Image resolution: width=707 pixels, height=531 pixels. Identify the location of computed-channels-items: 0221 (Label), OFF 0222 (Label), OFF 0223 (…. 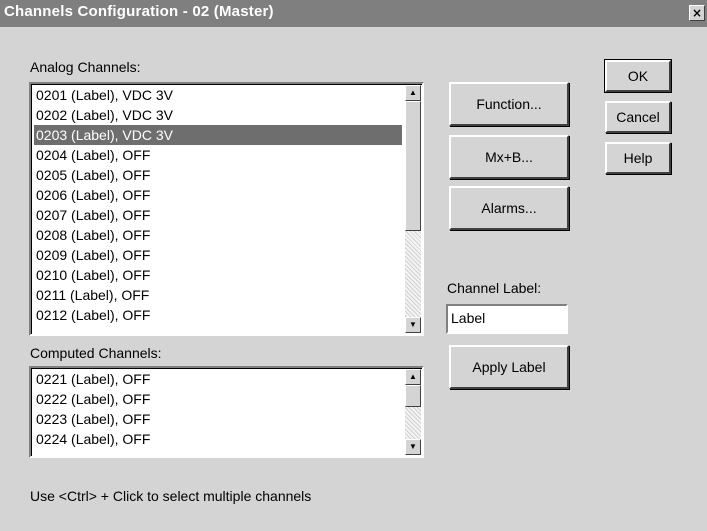
(218, 409).